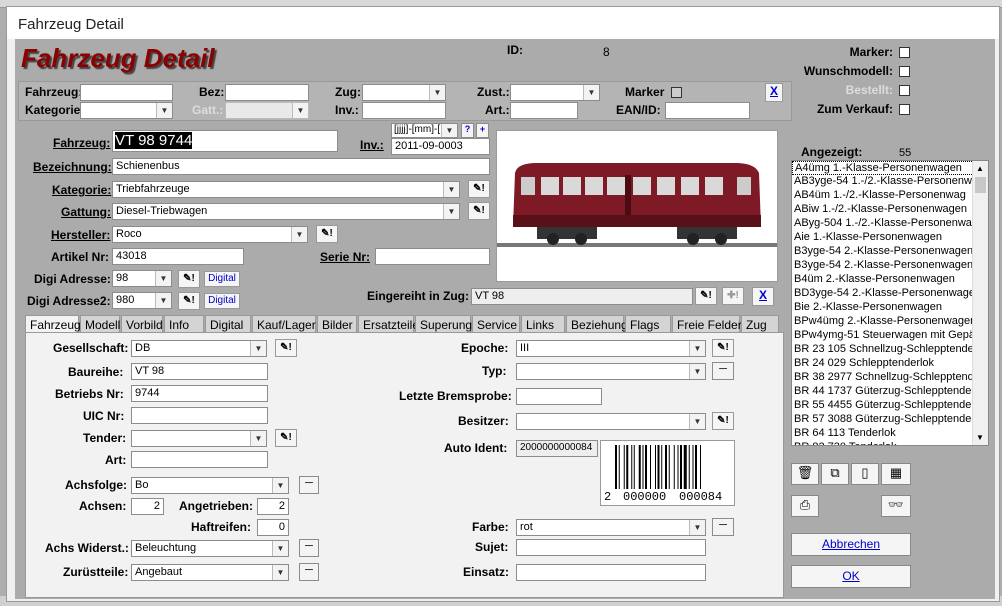  I want to click on achsfolge-extra-button: ─, so click(309, 485).